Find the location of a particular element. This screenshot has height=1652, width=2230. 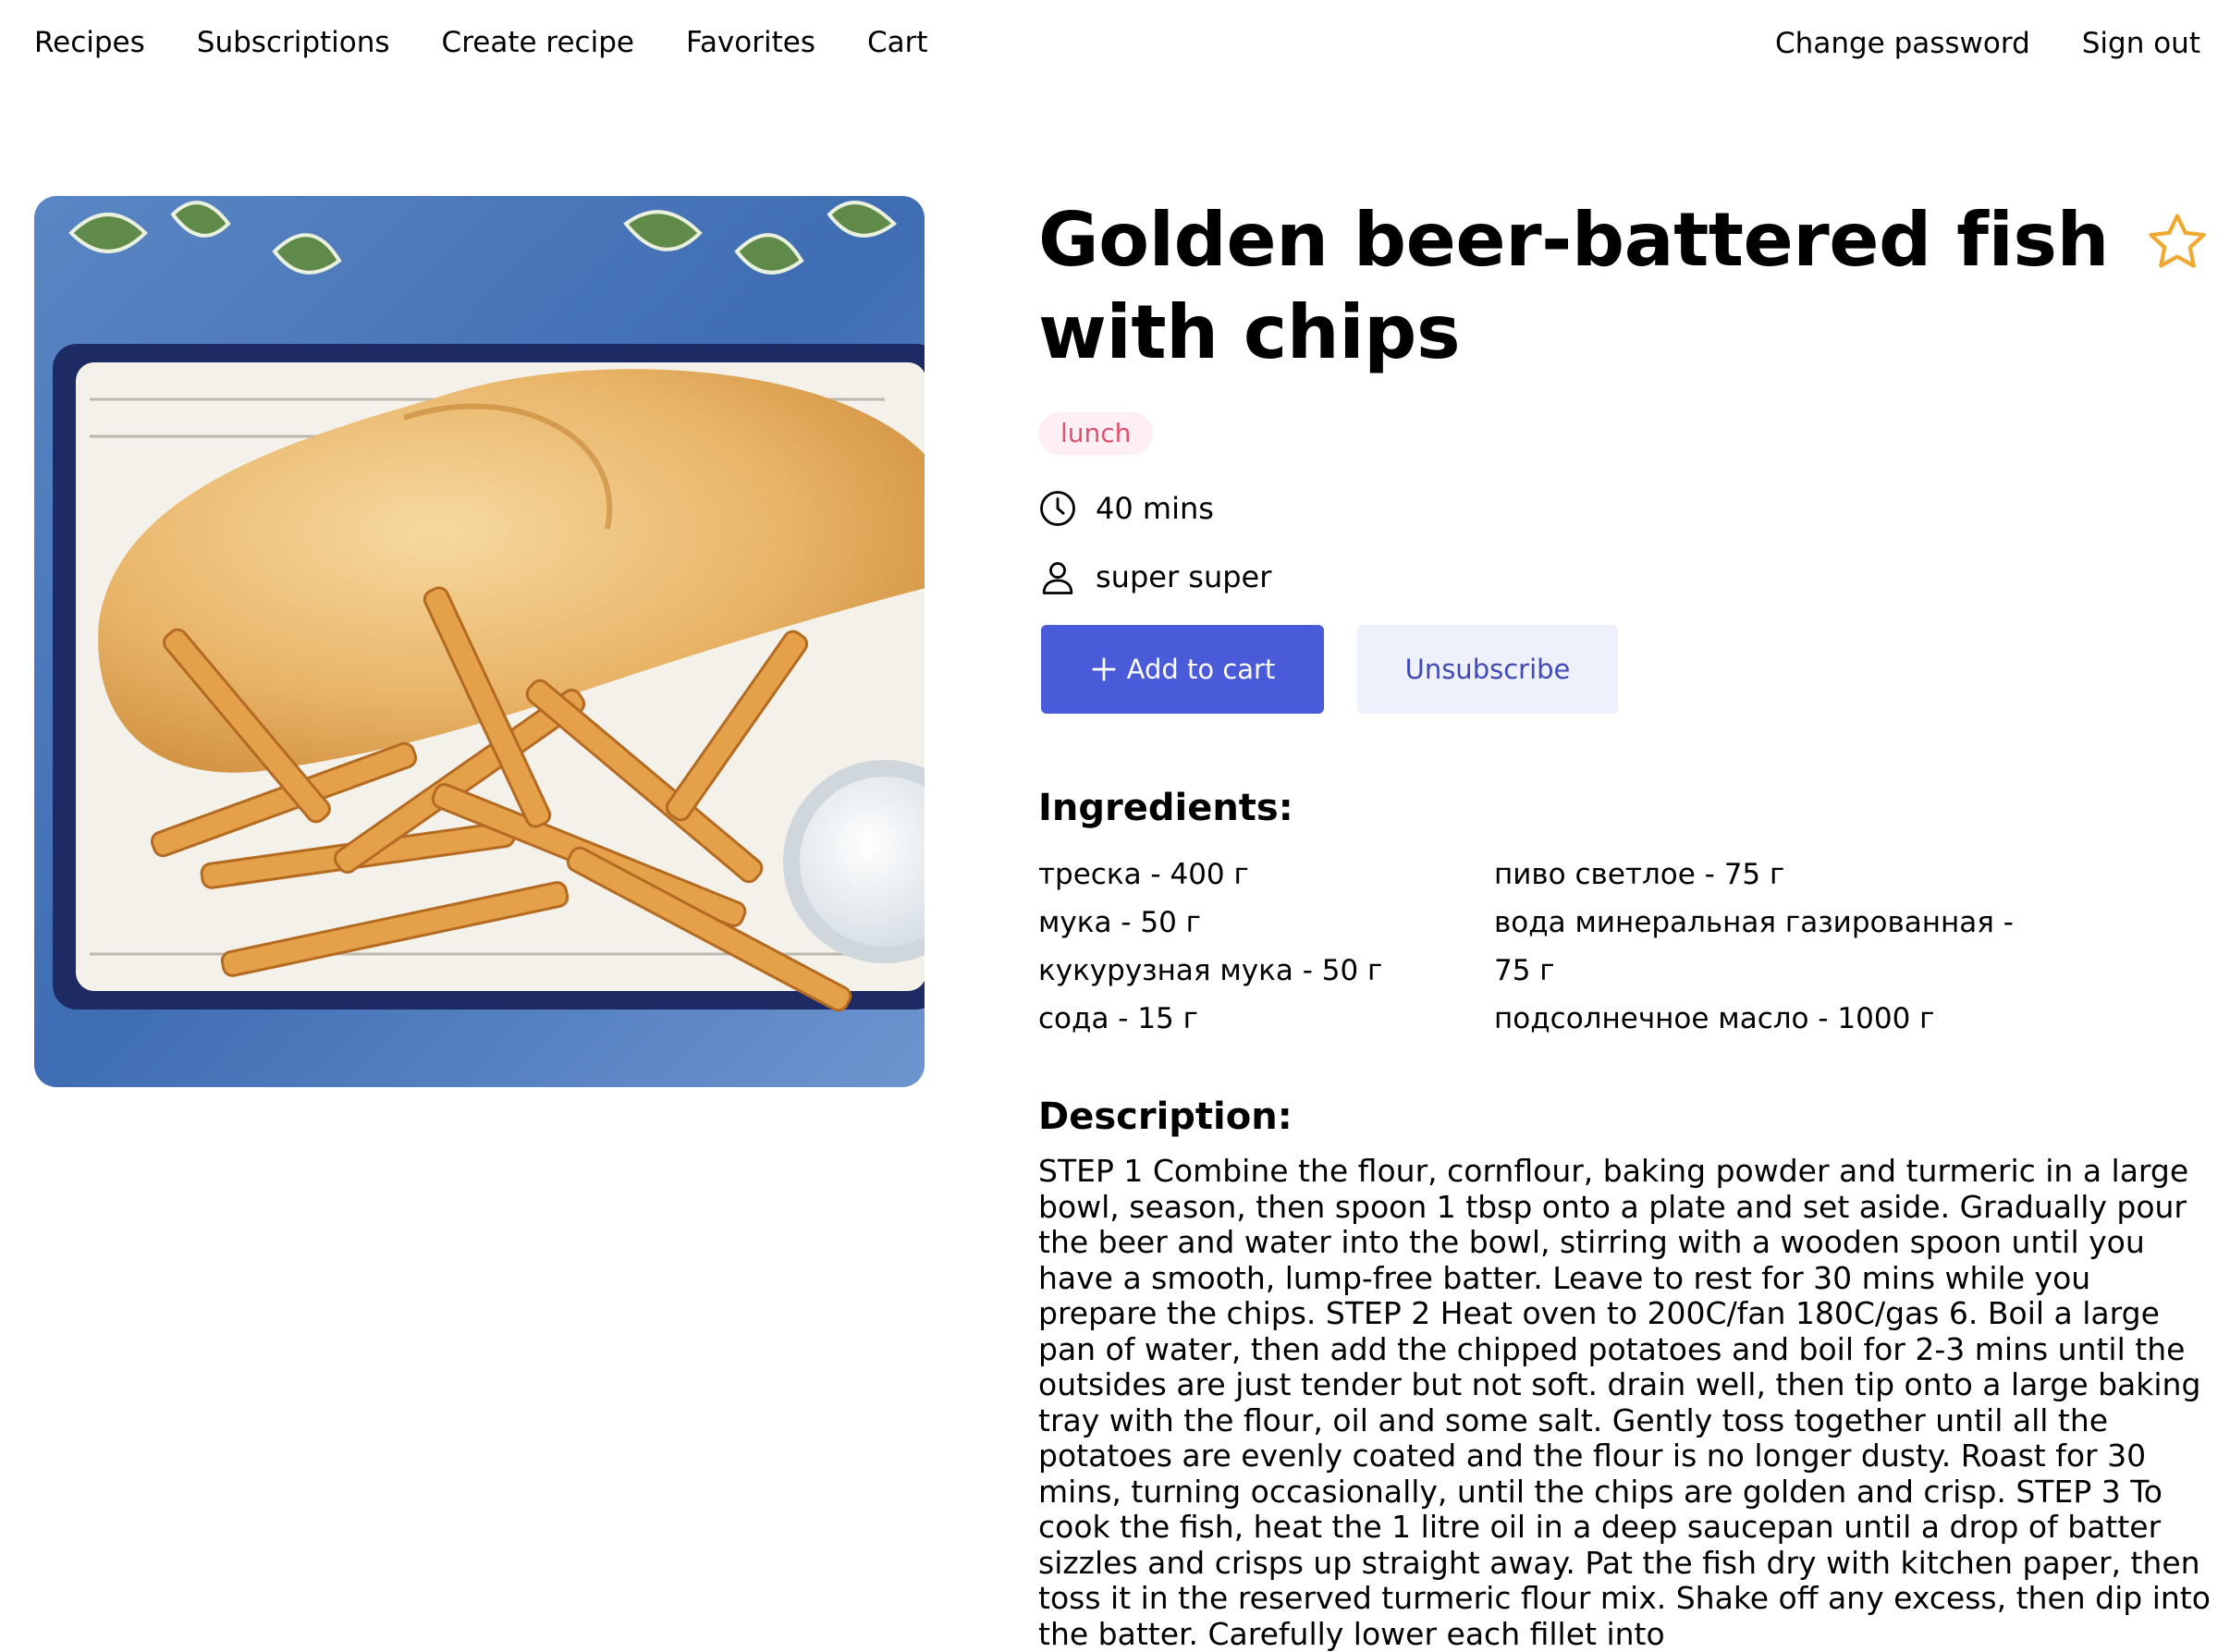

author-name: super super is located at coordinates (1183, 577).